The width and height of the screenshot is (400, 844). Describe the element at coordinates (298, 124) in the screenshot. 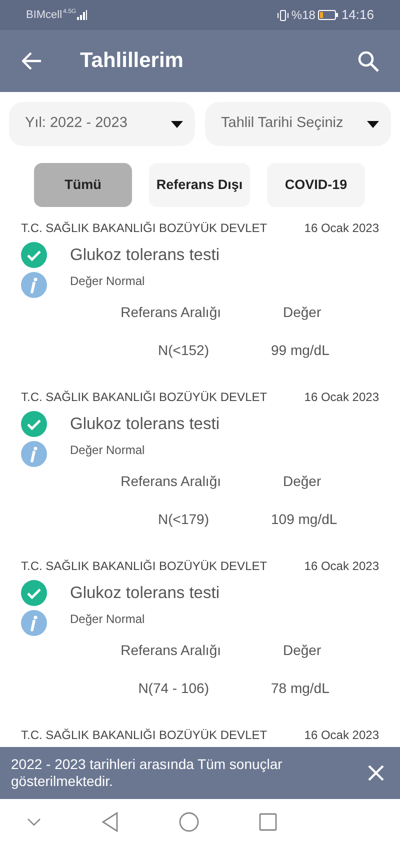

I see `dropdown-field: Tahlil Tarihi Seçiniz` at that location.